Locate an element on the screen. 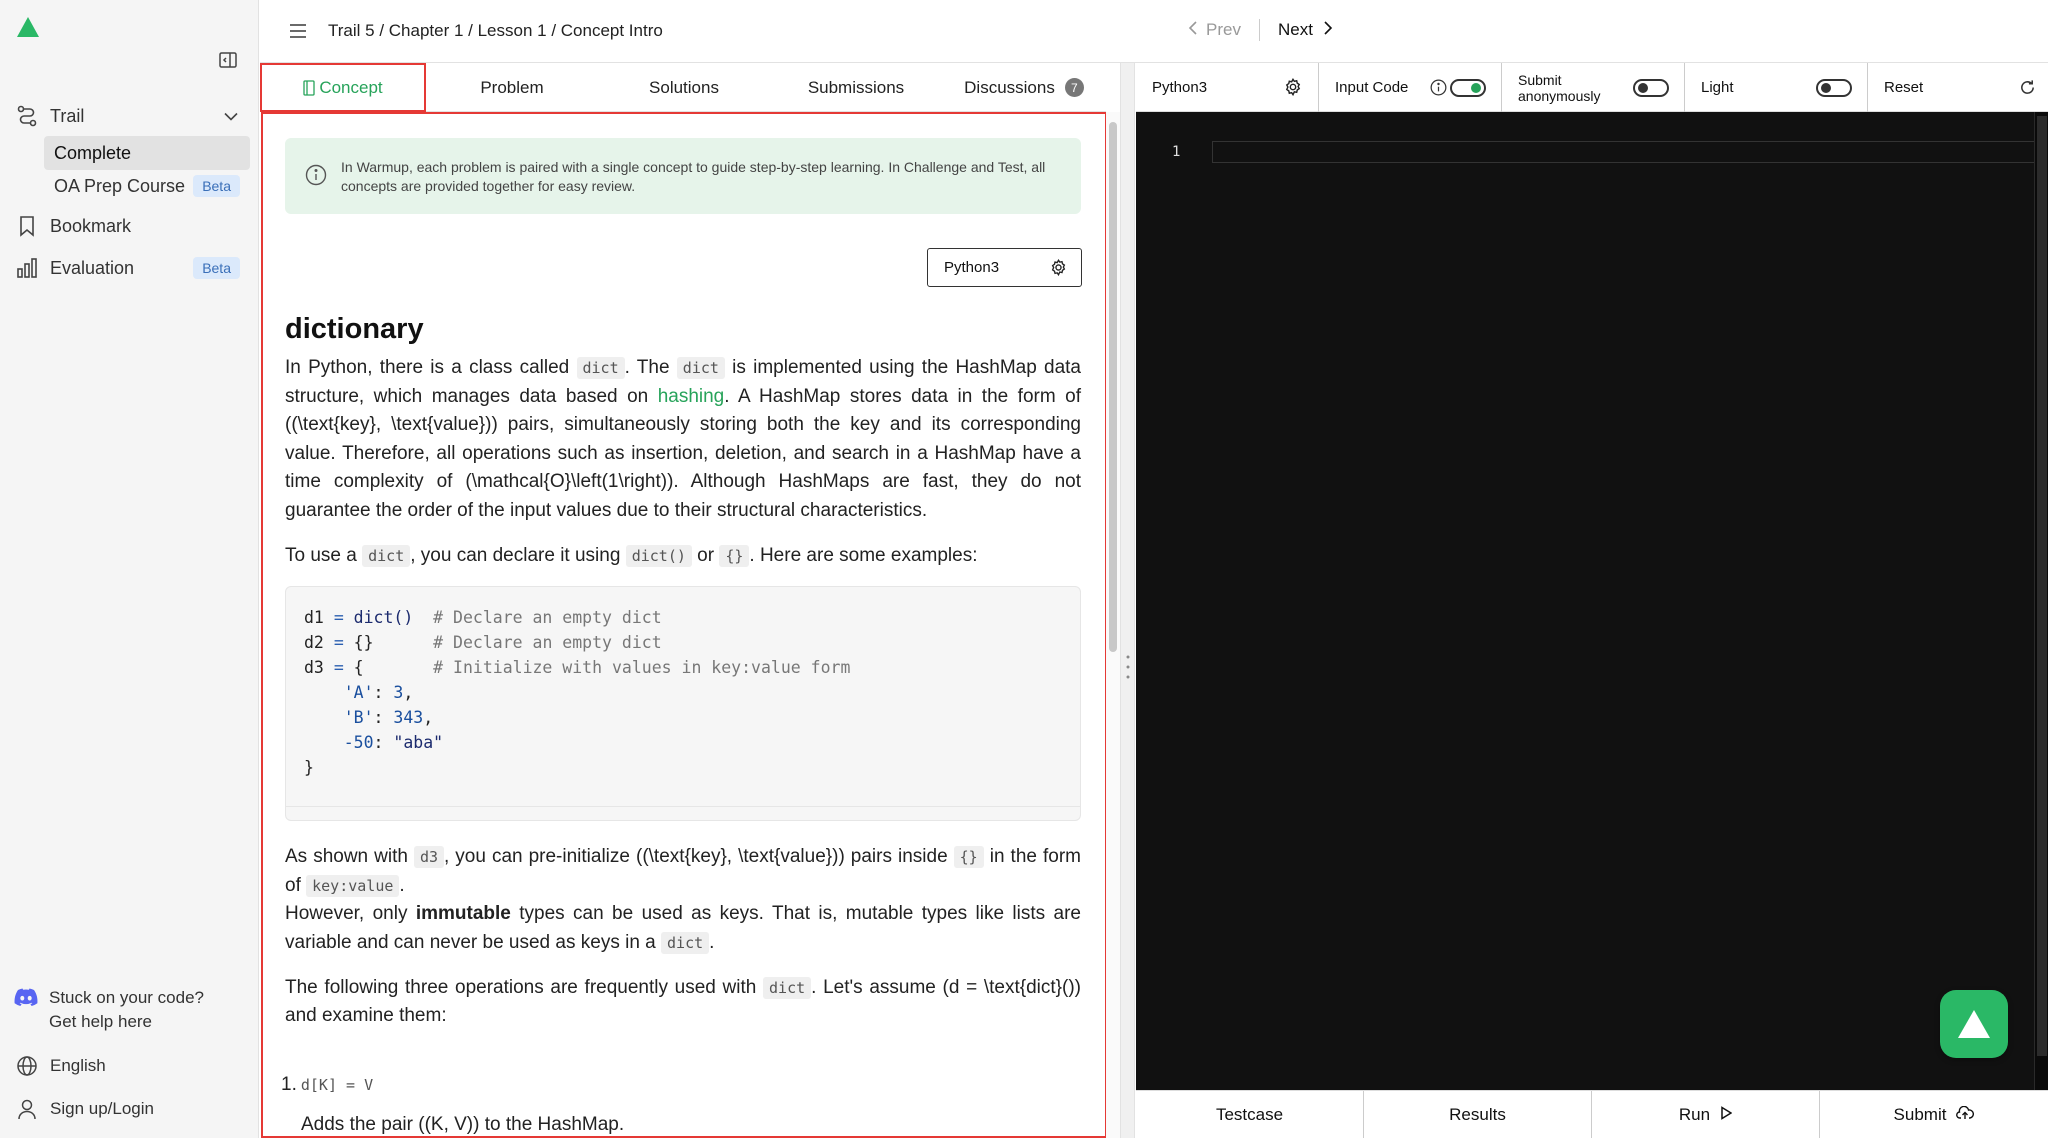  inline-code: {} is located at coordinates (734, 555).